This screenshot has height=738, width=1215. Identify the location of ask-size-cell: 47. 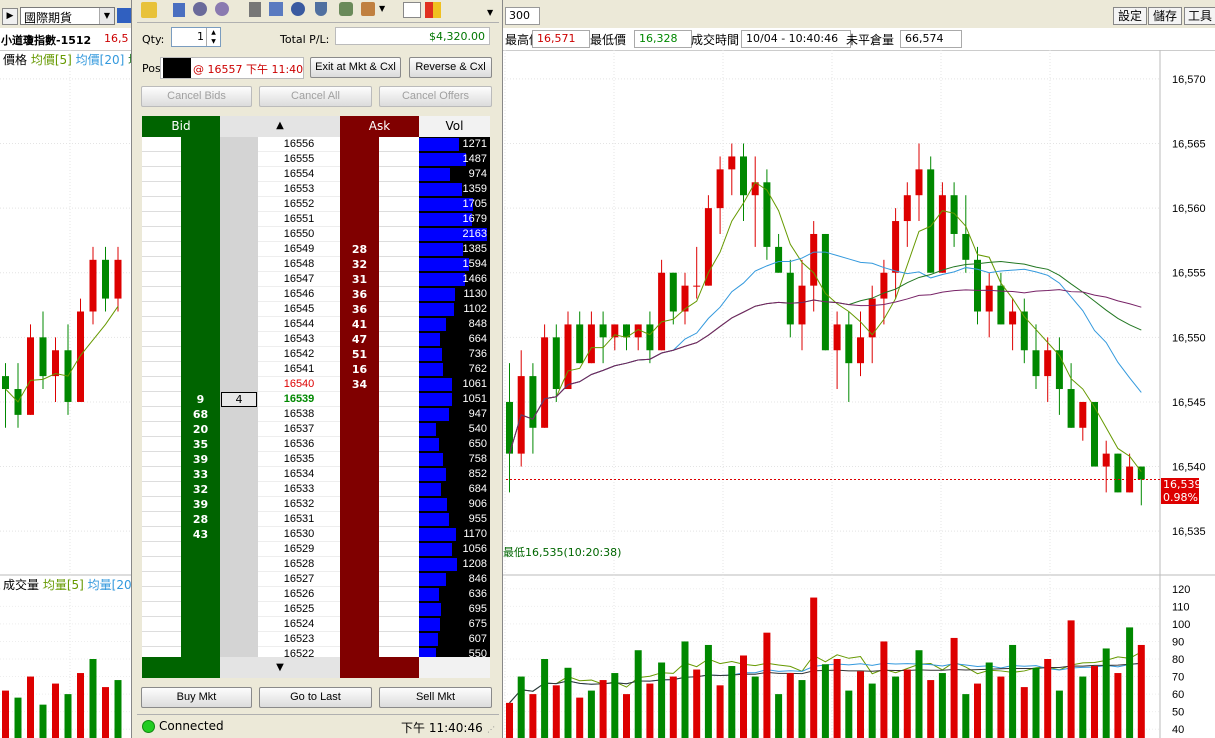
(359, 339).